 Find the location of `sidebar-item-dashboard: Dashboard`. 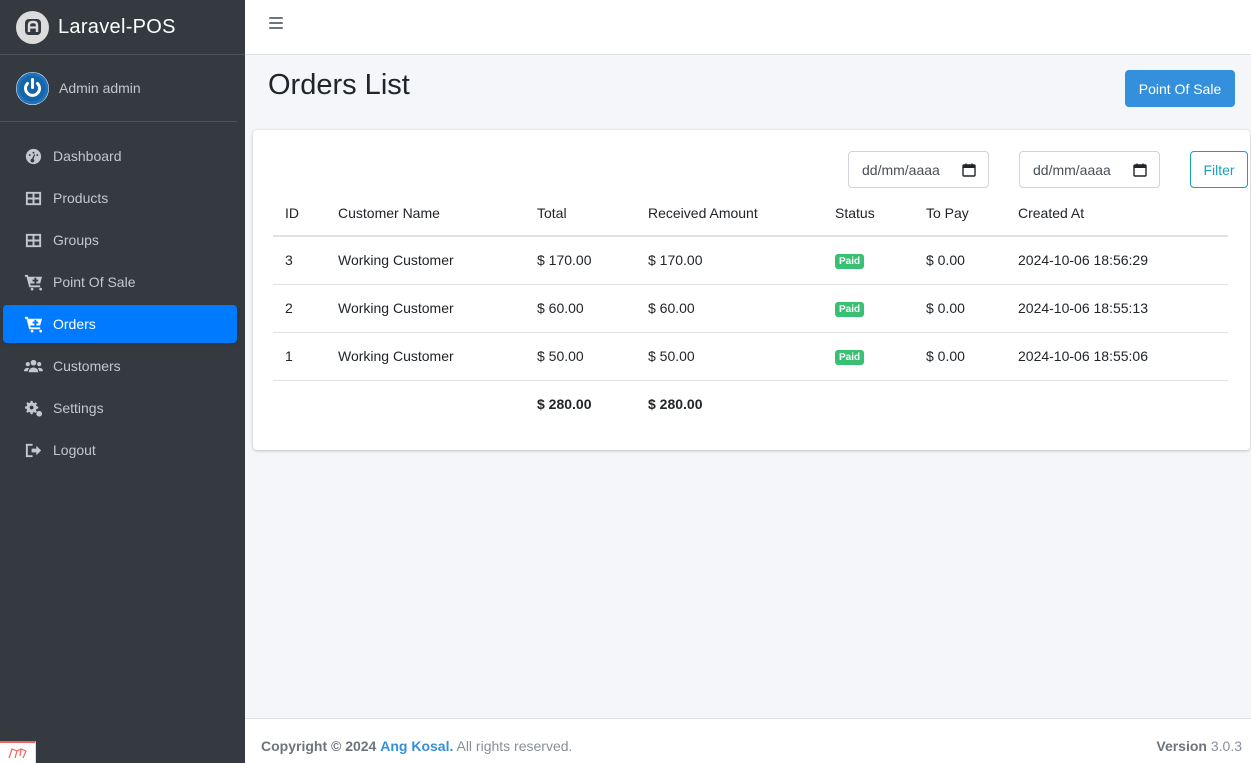

sidebar-item-dashboard: Dashboard is located at coordinates (120, 156).